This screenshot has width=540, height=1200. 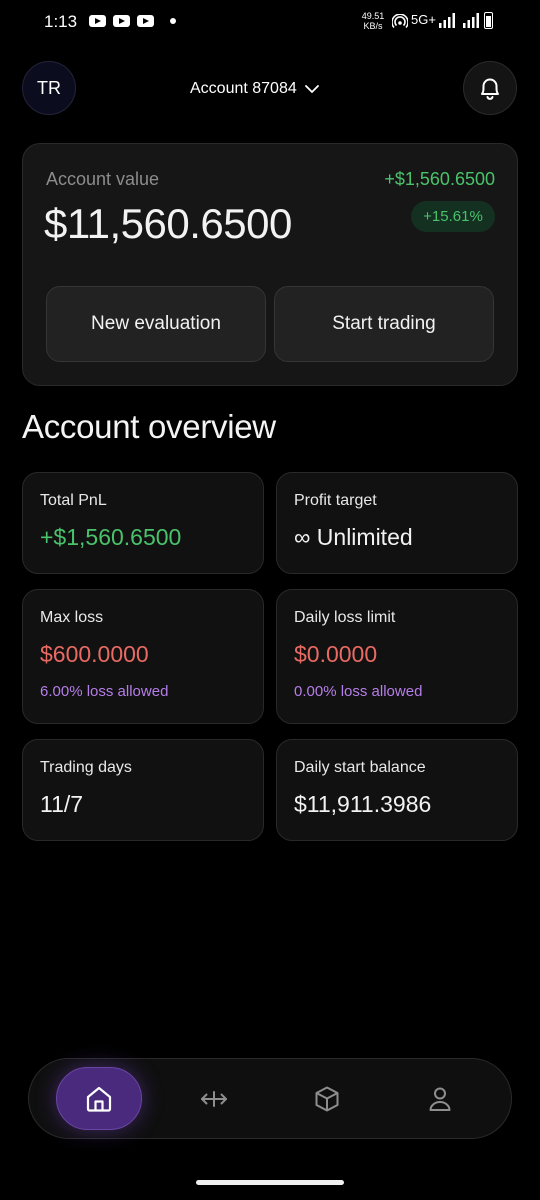 What do you see at coordinates (111, 537) in the screenshot?
I see `total-pnl-value: +$1,560.6500` at bounding box center [111, 537].